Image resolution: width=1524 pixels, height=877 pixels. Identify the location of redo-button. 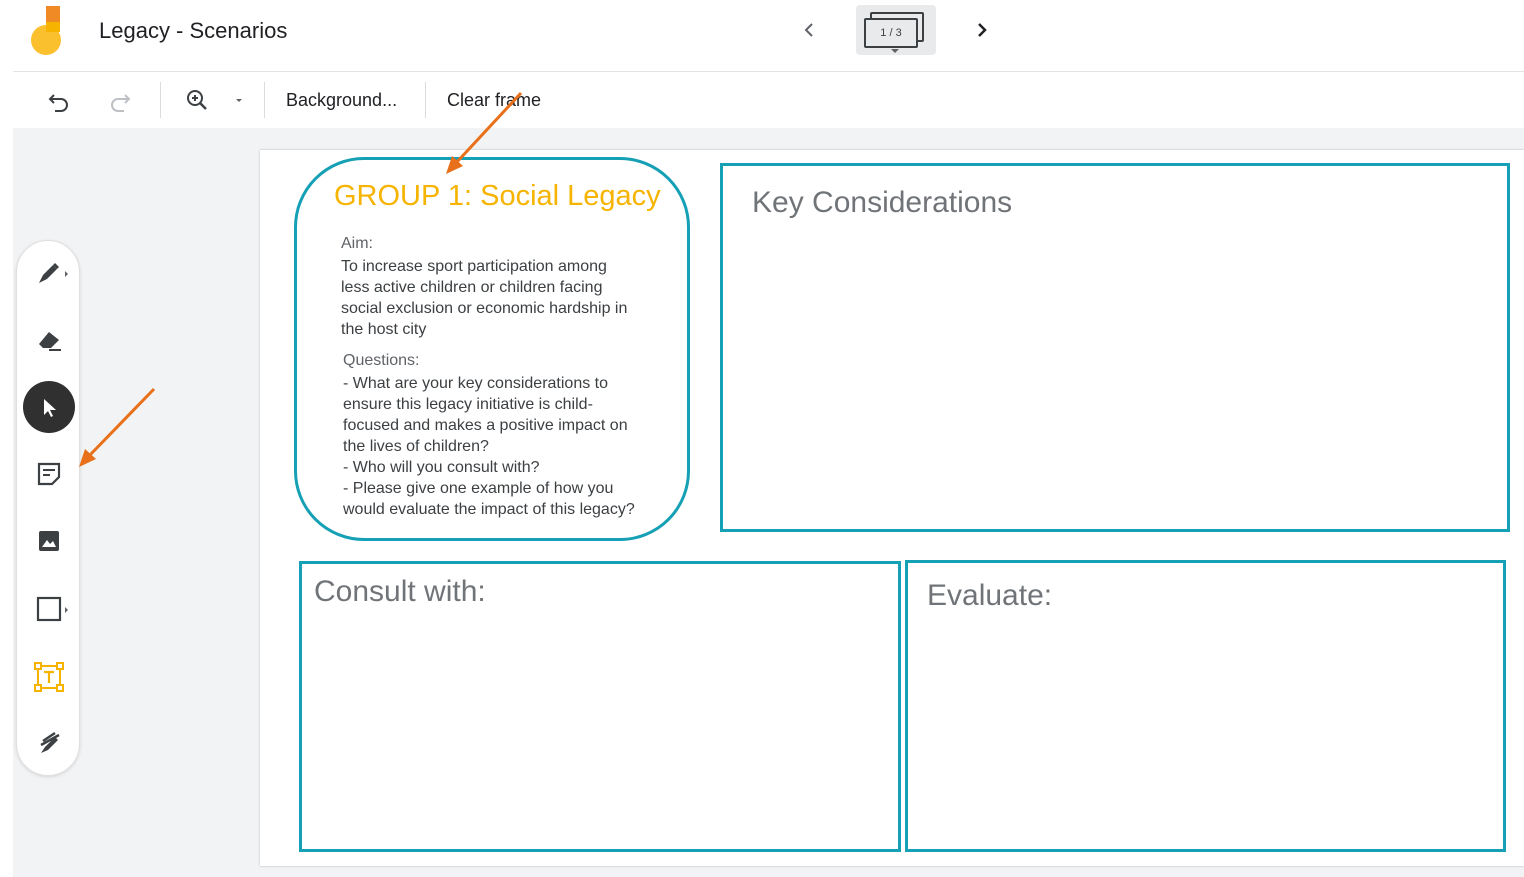
(120, 100).